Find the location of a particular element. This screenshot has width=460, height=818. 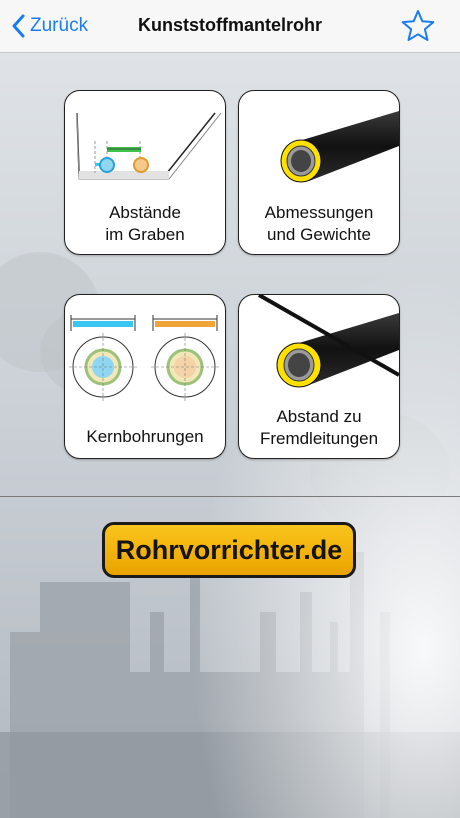

tile-dimensions-weights: Abmessungen und Gewichte is located at coordinates (319, 172).